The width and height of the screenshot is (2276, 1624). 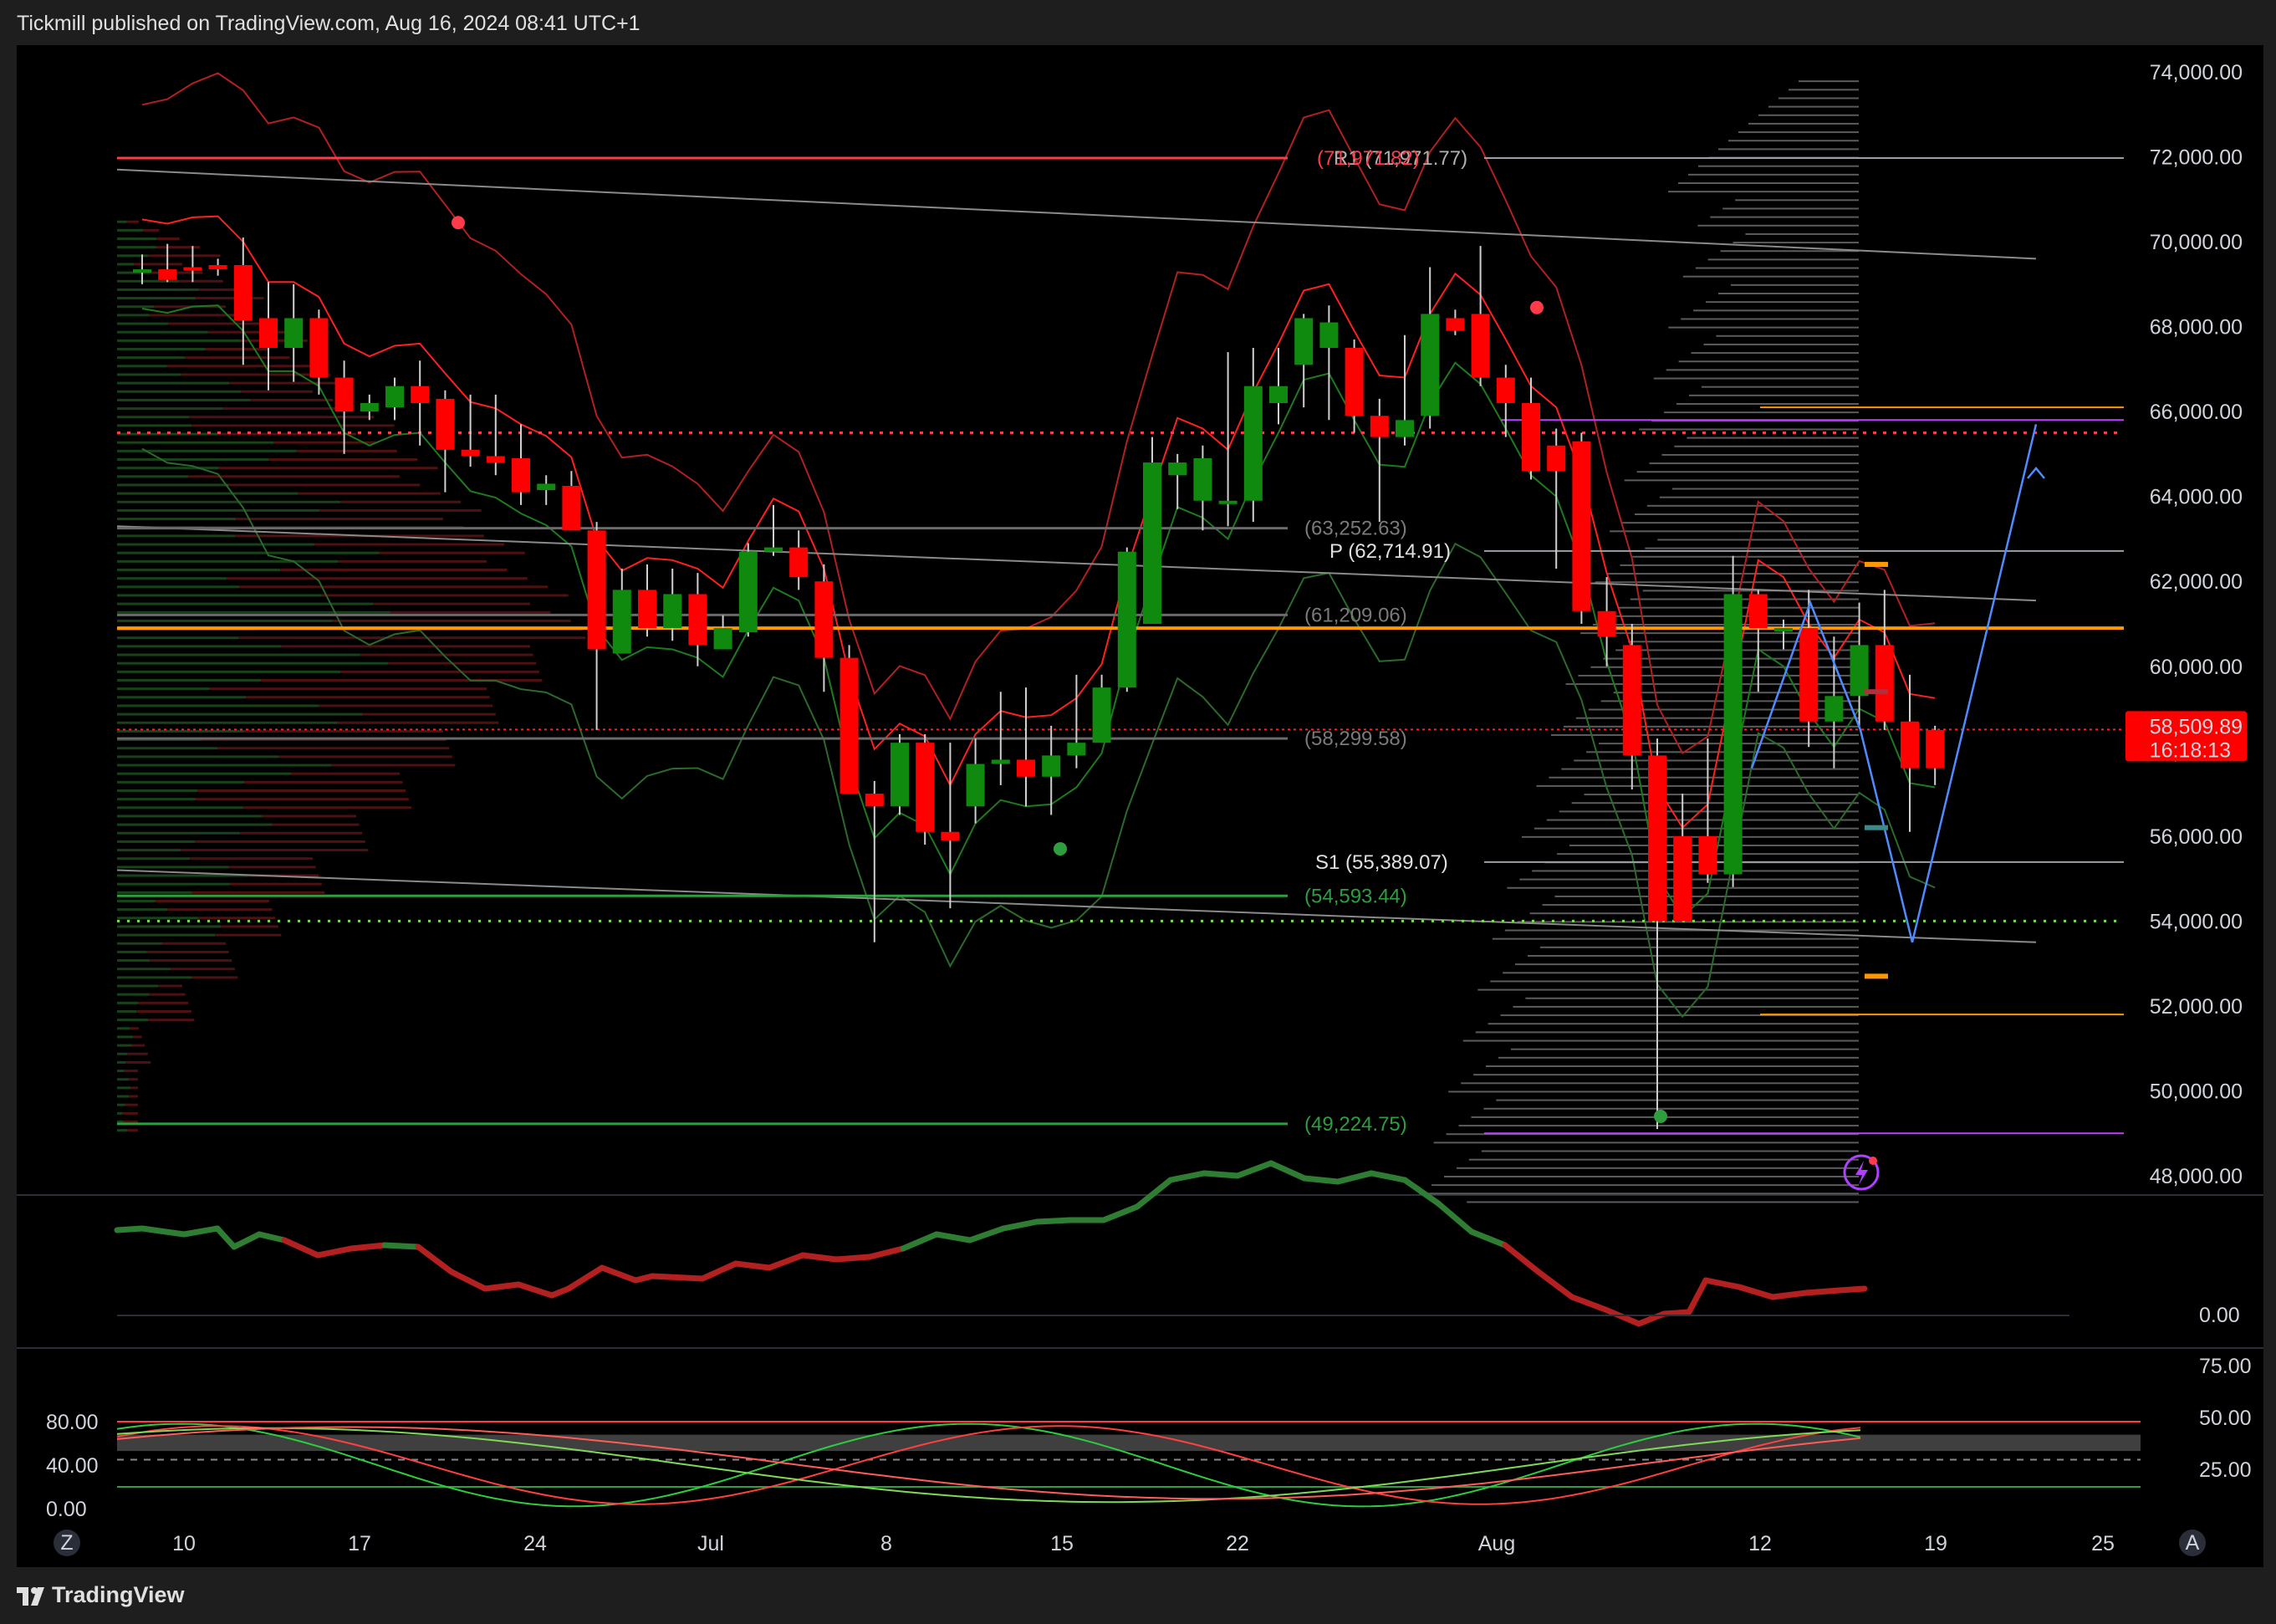 I want to click on time-label-17: 17, so click(x=360, y=1543).